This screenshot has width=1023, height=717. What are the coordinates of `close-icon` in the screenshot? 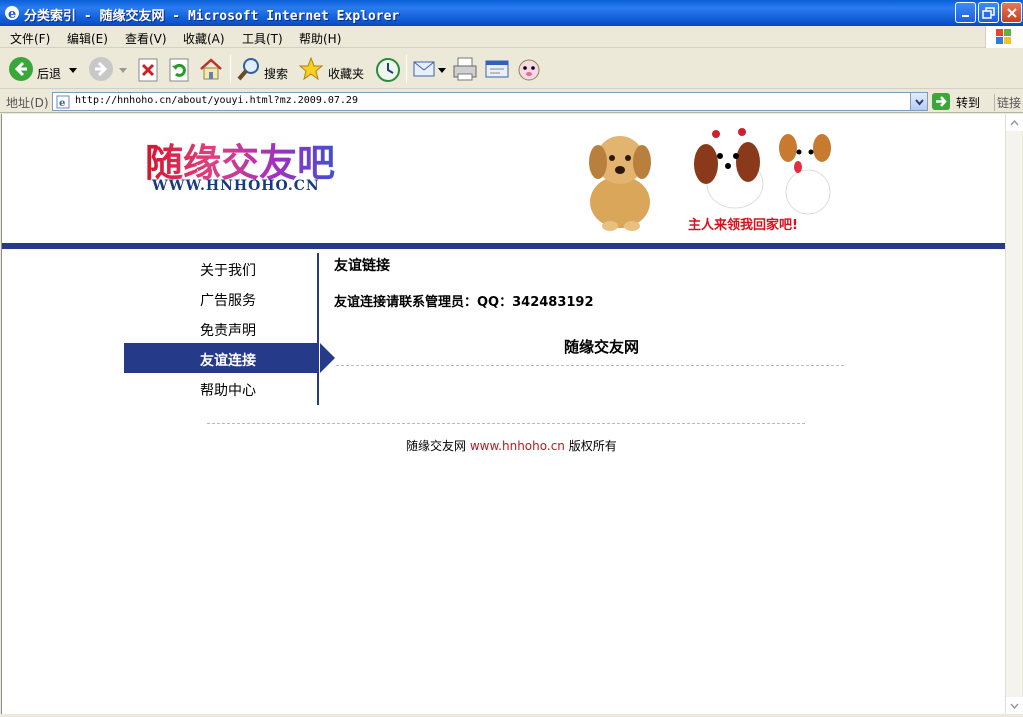 It's located at (1012, 13).